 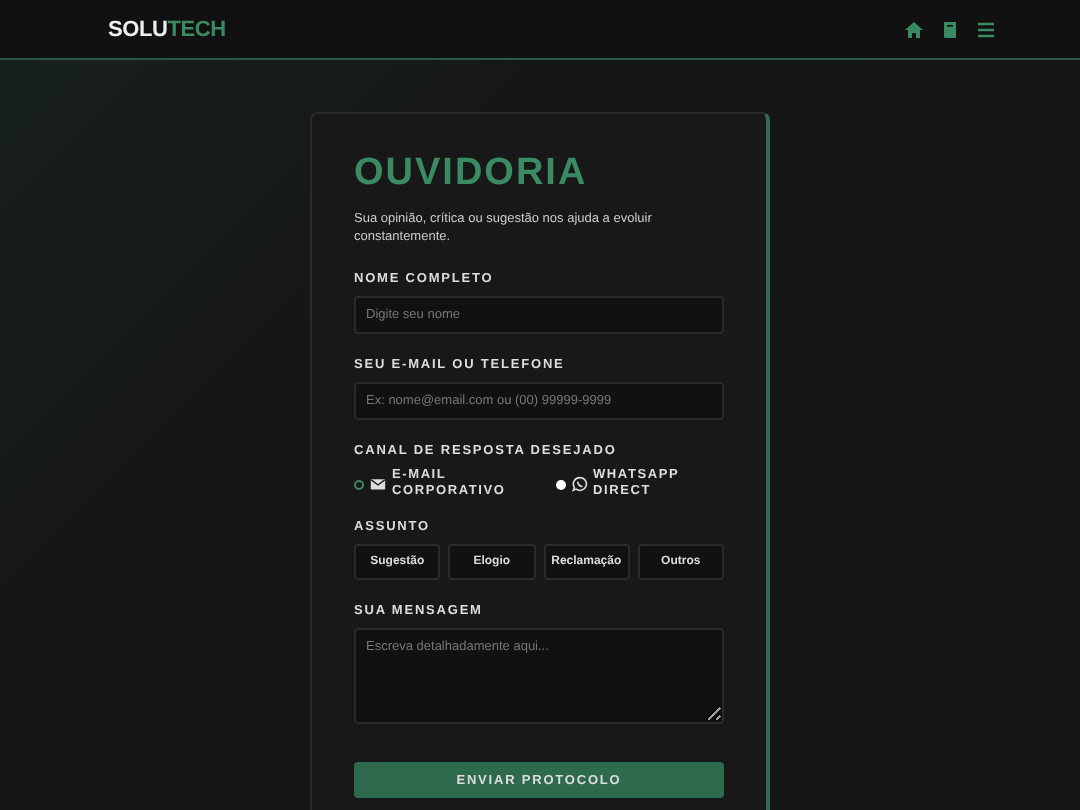 I want to click on form-title: OUVIDORIA, so click(x=472, y=174).